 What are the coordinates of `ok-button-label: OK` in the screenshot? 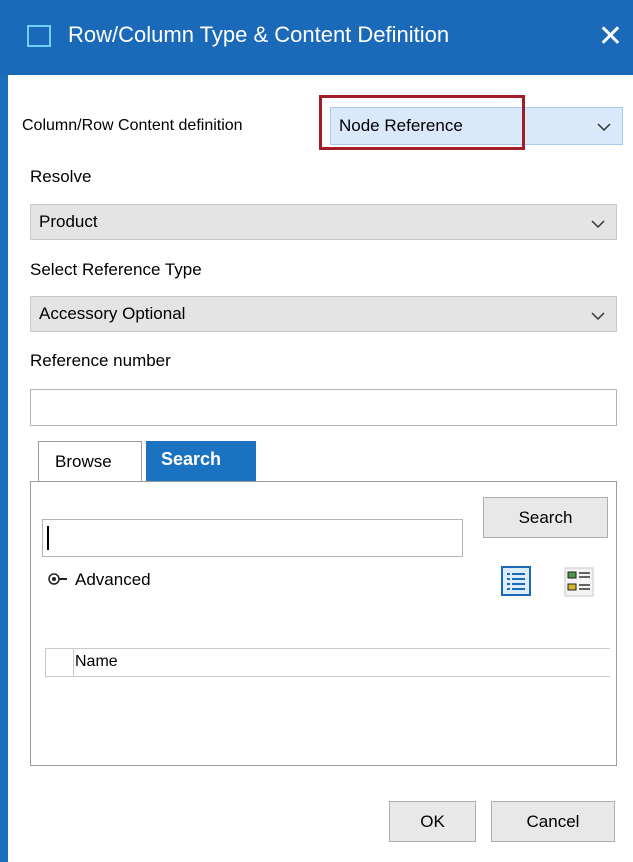 It's located at (432, 821).